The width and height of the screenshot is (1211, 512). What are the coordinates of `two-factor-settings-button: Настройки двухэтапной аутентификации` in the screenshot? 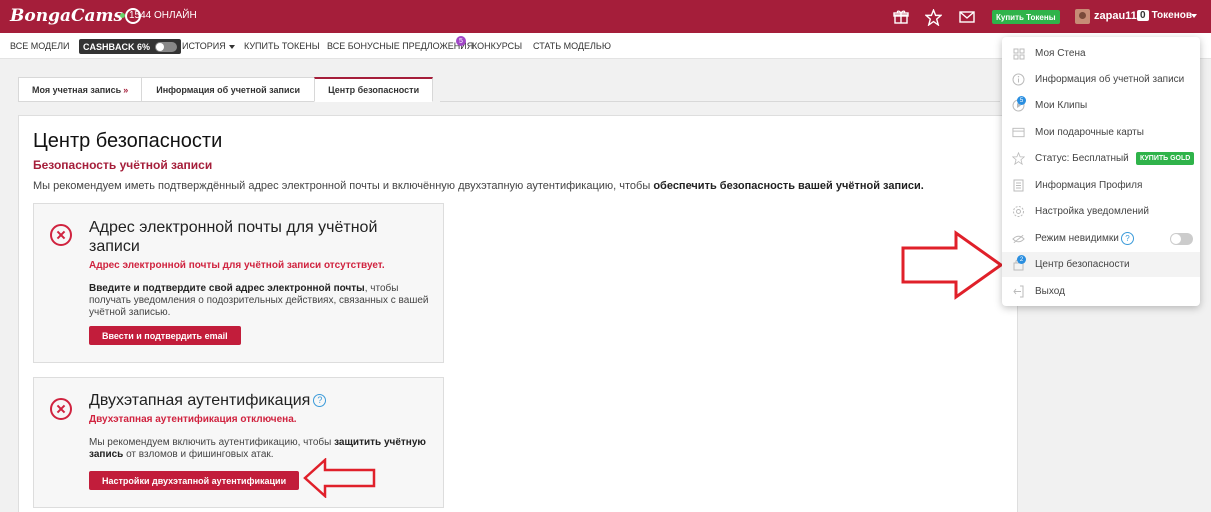 It's located at (194, 480).